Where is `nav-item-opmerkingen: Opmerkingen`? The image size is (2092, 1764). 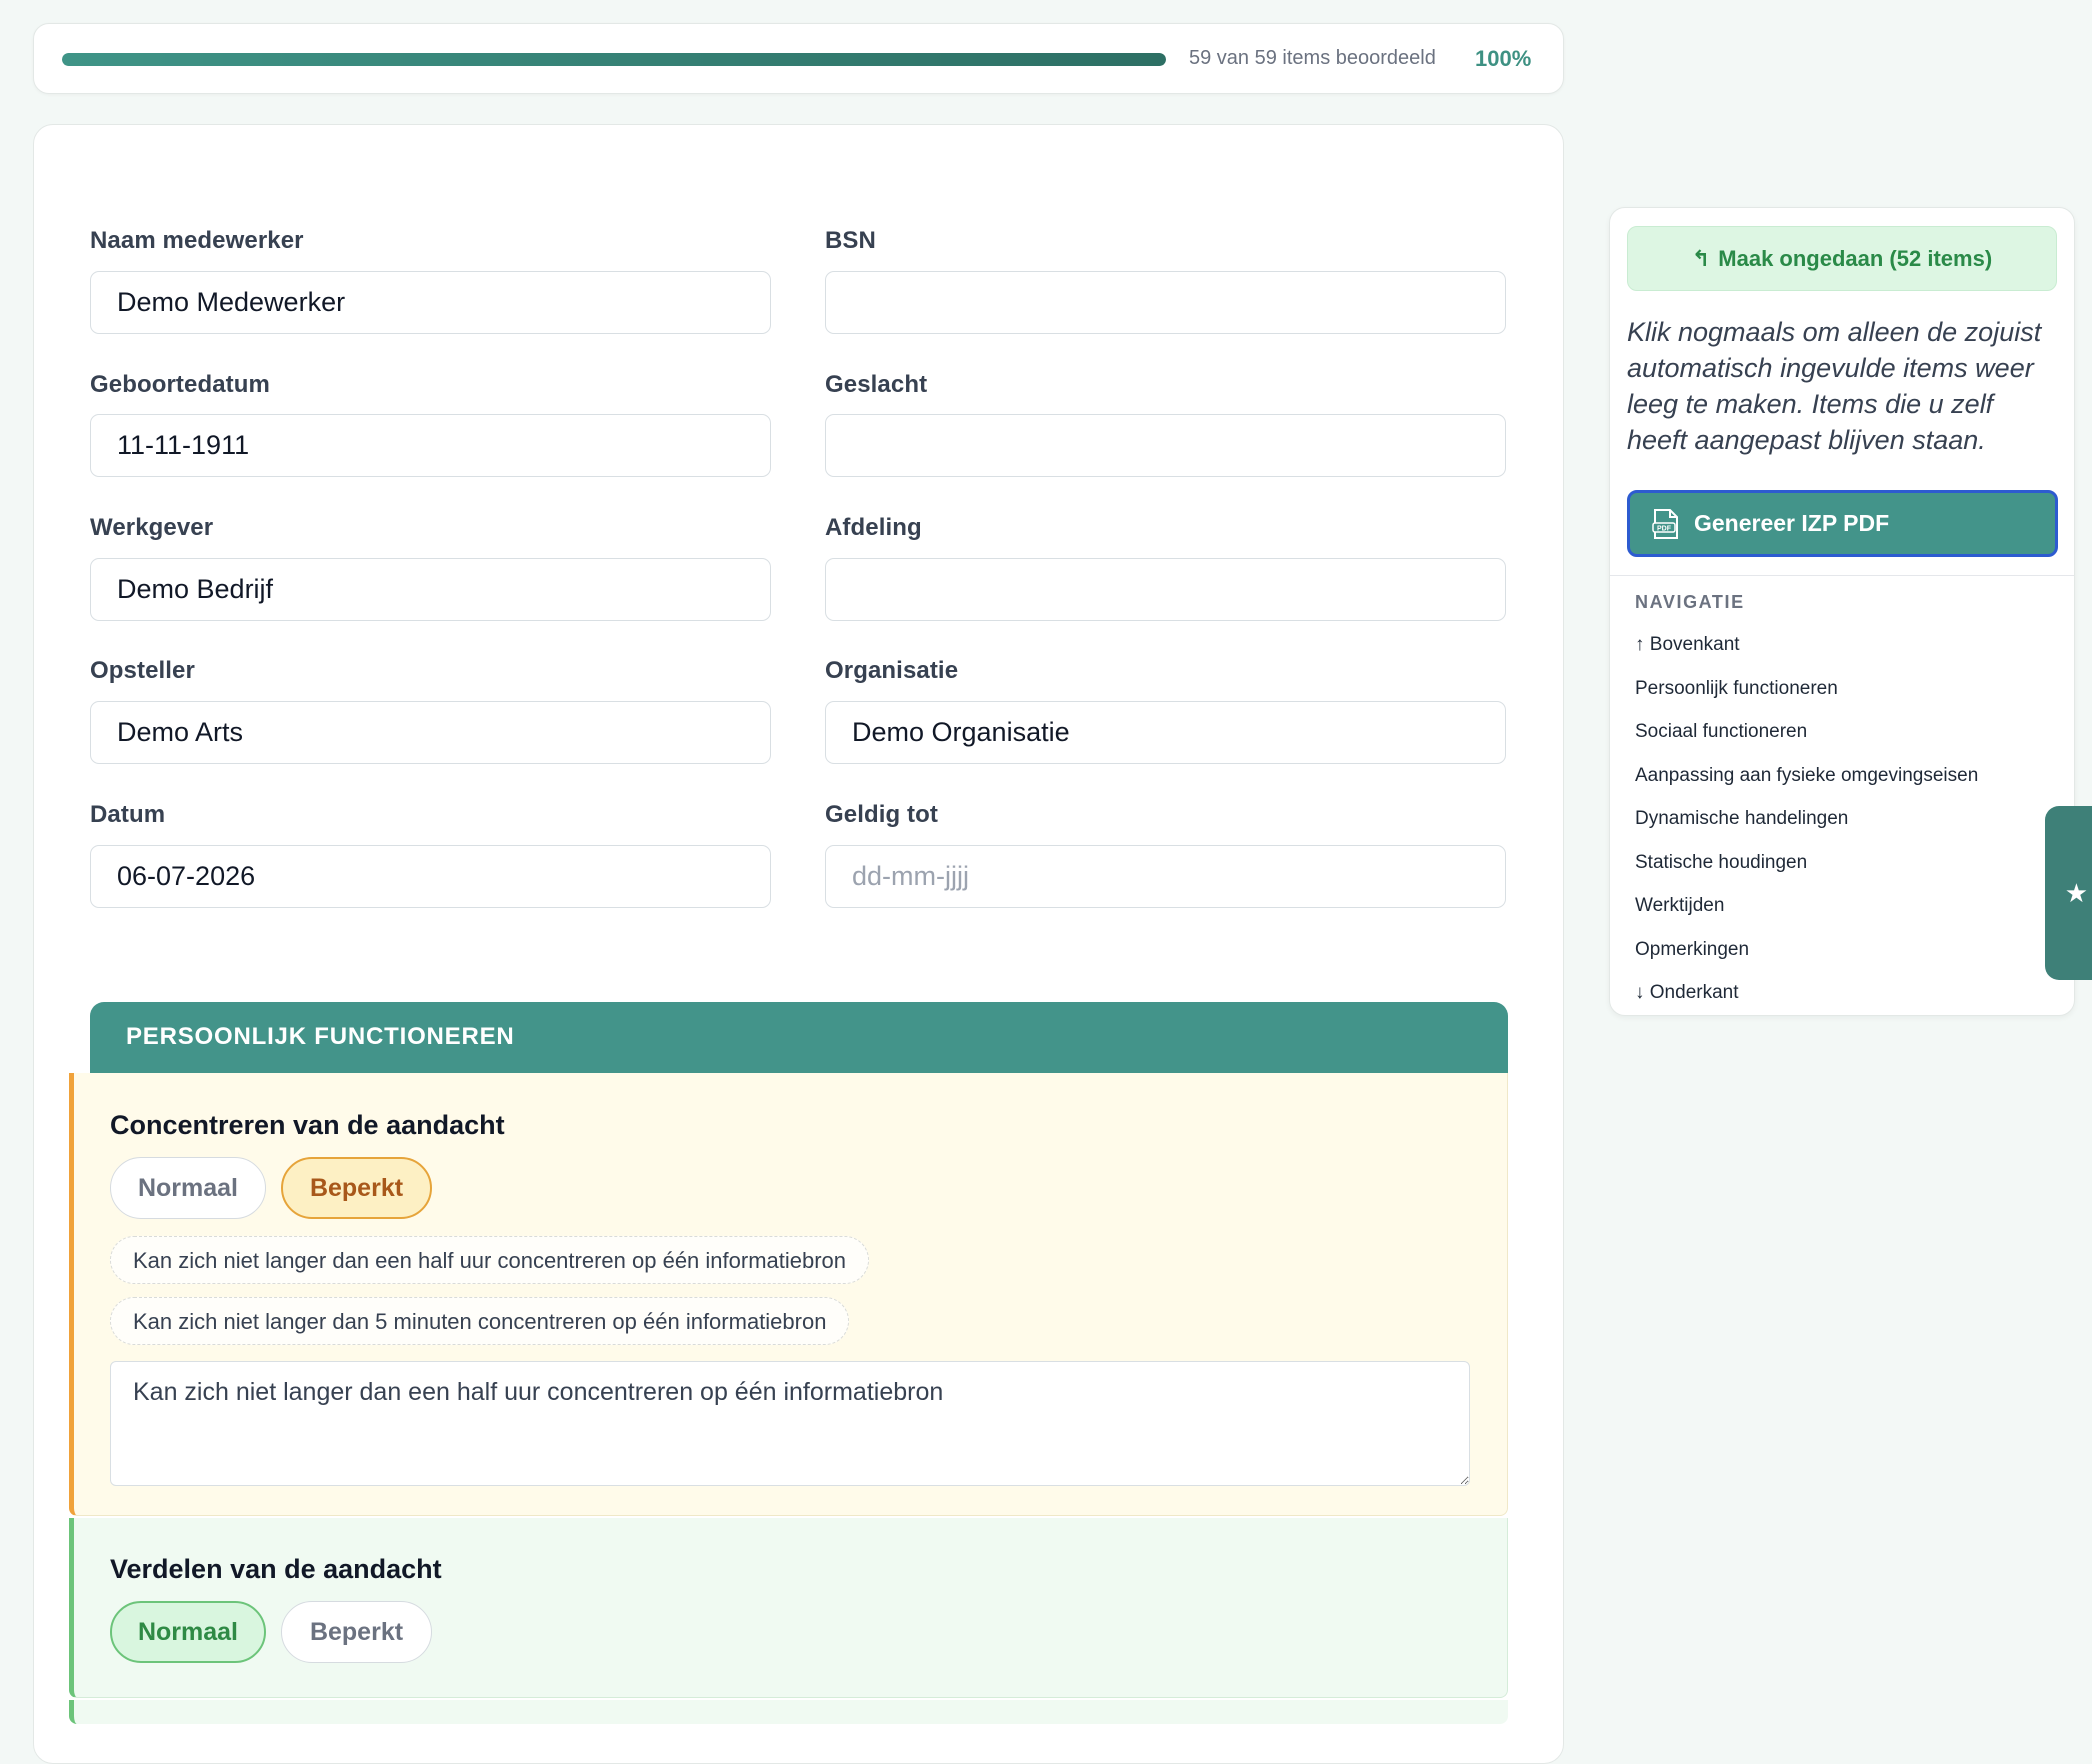
nav-item-opmerkingen: Opmerkingen is located at coordinates (1806, 959).